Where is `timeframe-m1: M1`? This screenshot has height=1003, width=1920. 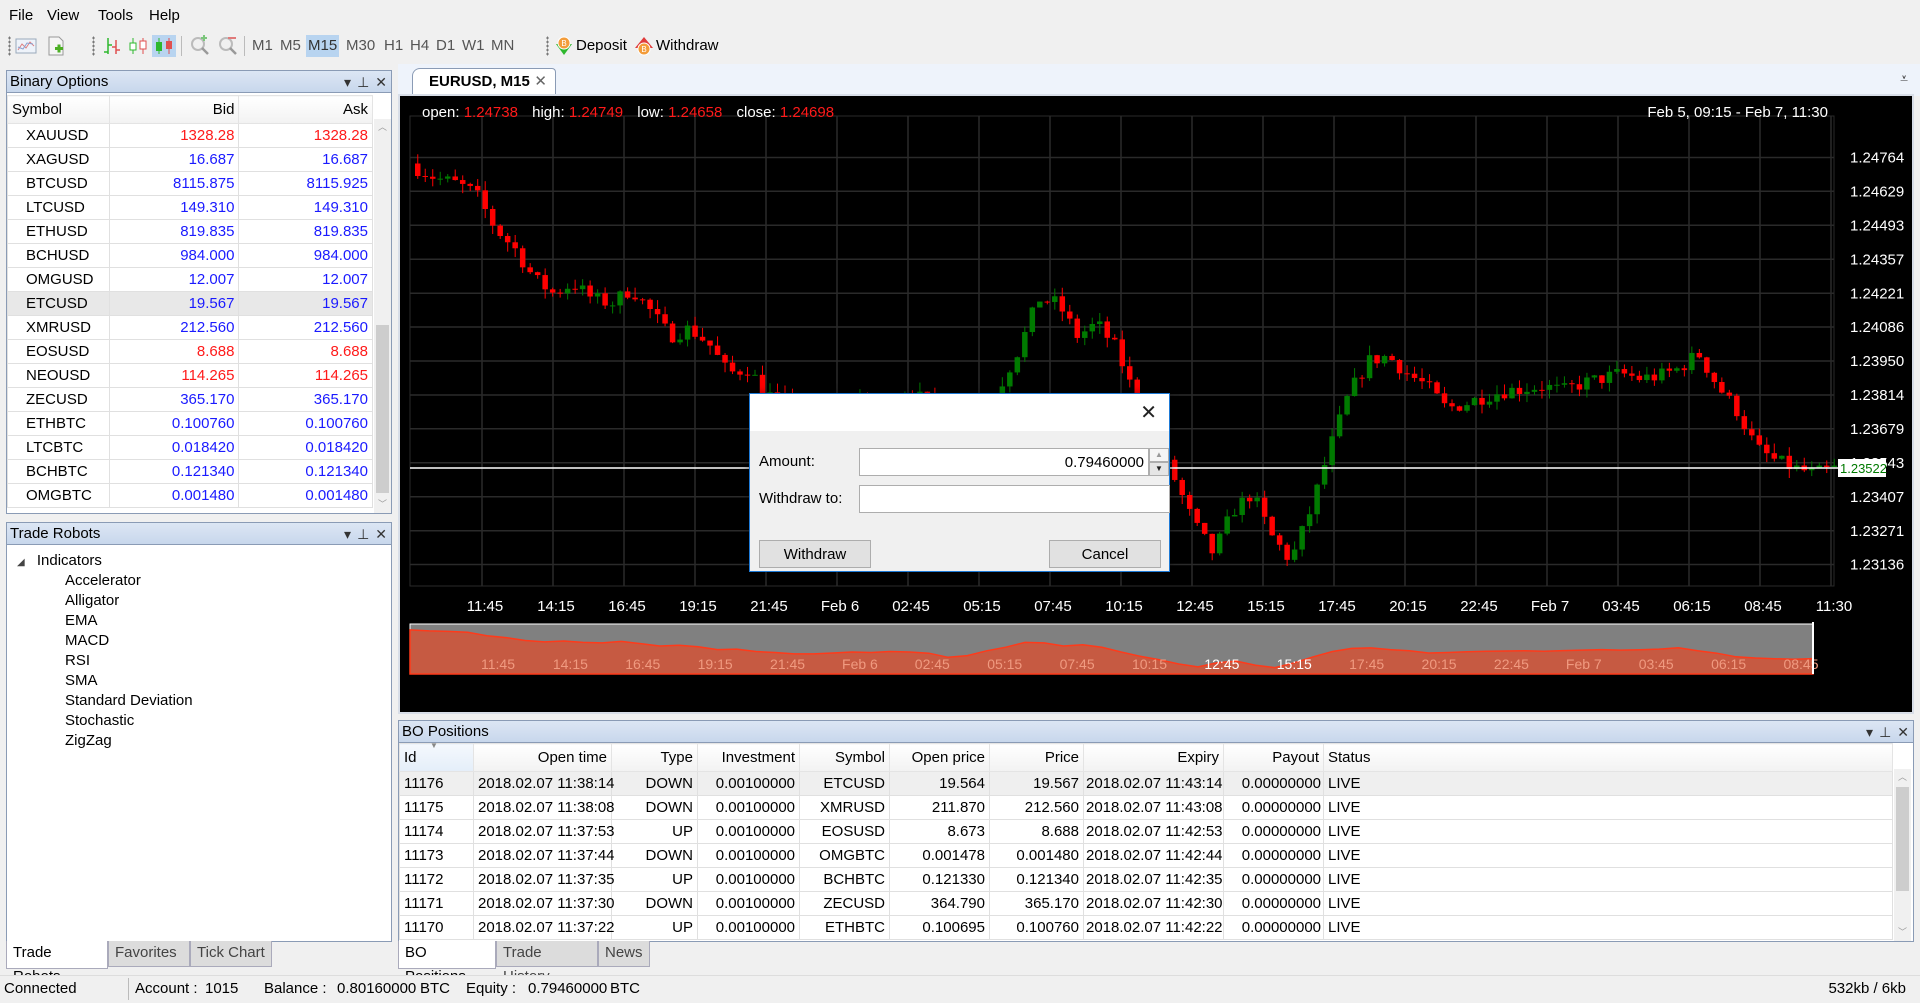 timeframe-m1: M1 is located at coordinates (262, 46).